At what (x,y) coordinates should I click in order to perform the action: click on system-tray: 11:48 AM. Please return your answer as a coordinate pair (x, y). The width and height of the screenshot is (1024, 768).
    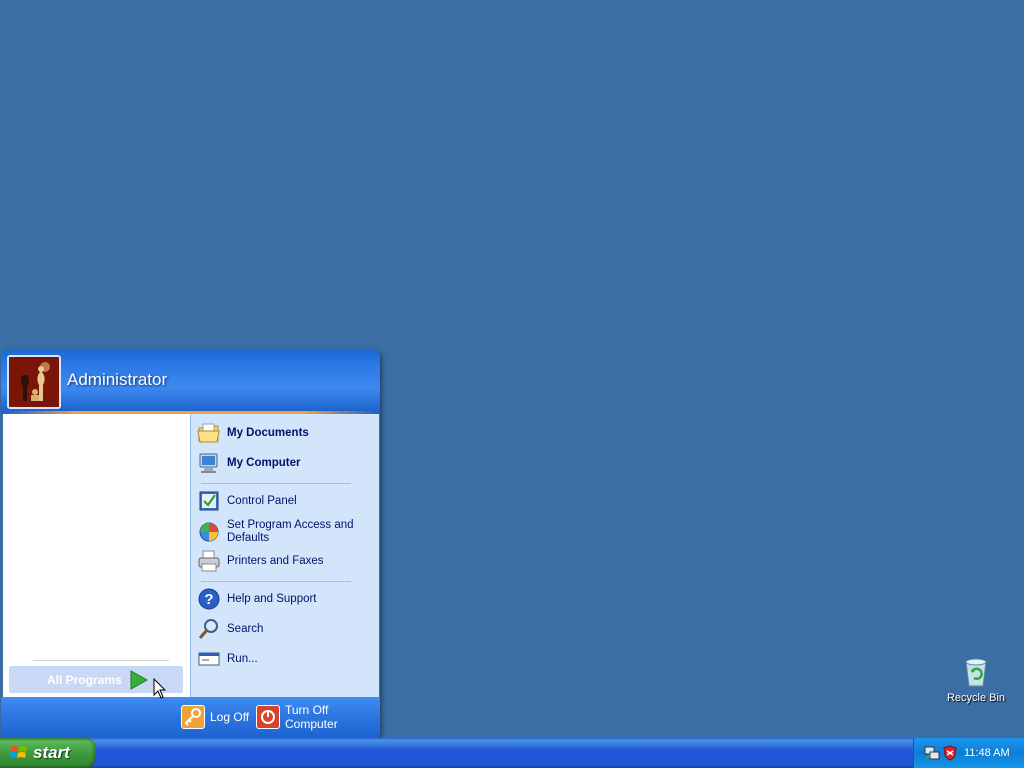
    Looking at the image, I should click on (968, 753).